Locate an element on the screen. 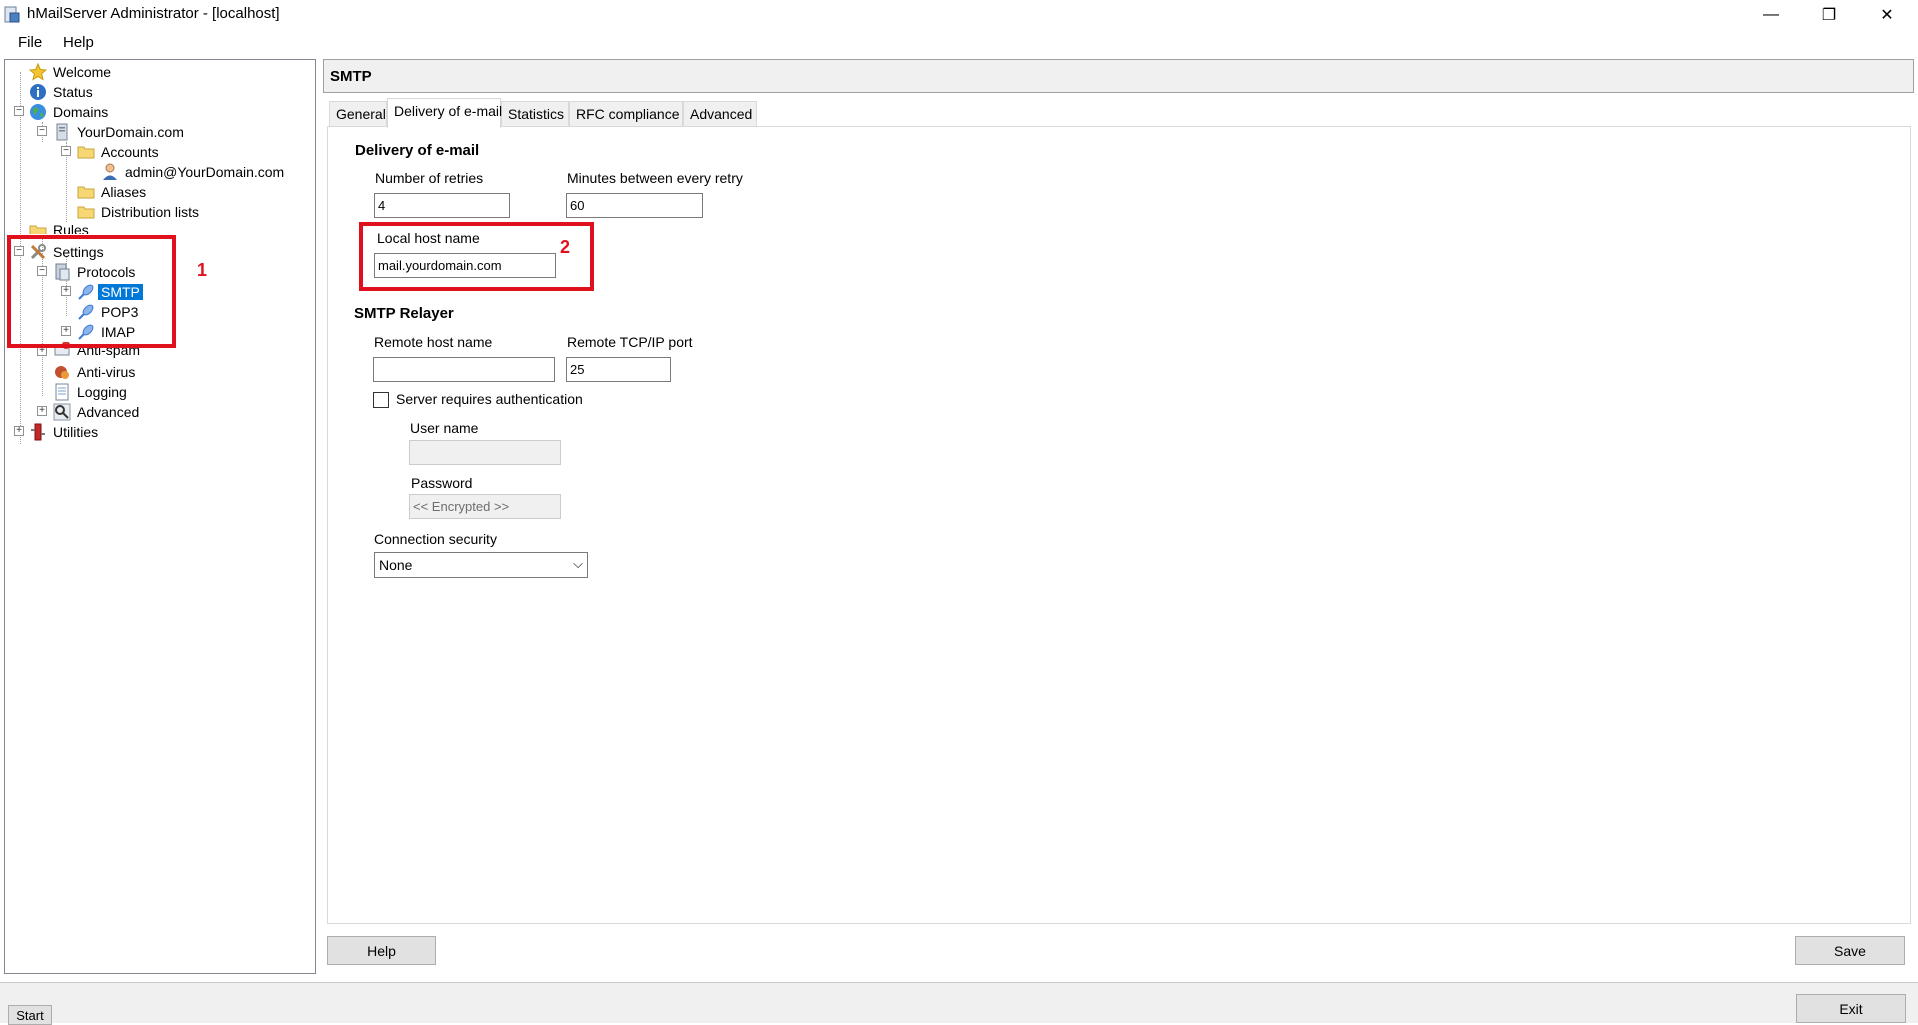 This screenshot has height=1025, width=1918. auth-checkbox is located at coordinates (381, 400).